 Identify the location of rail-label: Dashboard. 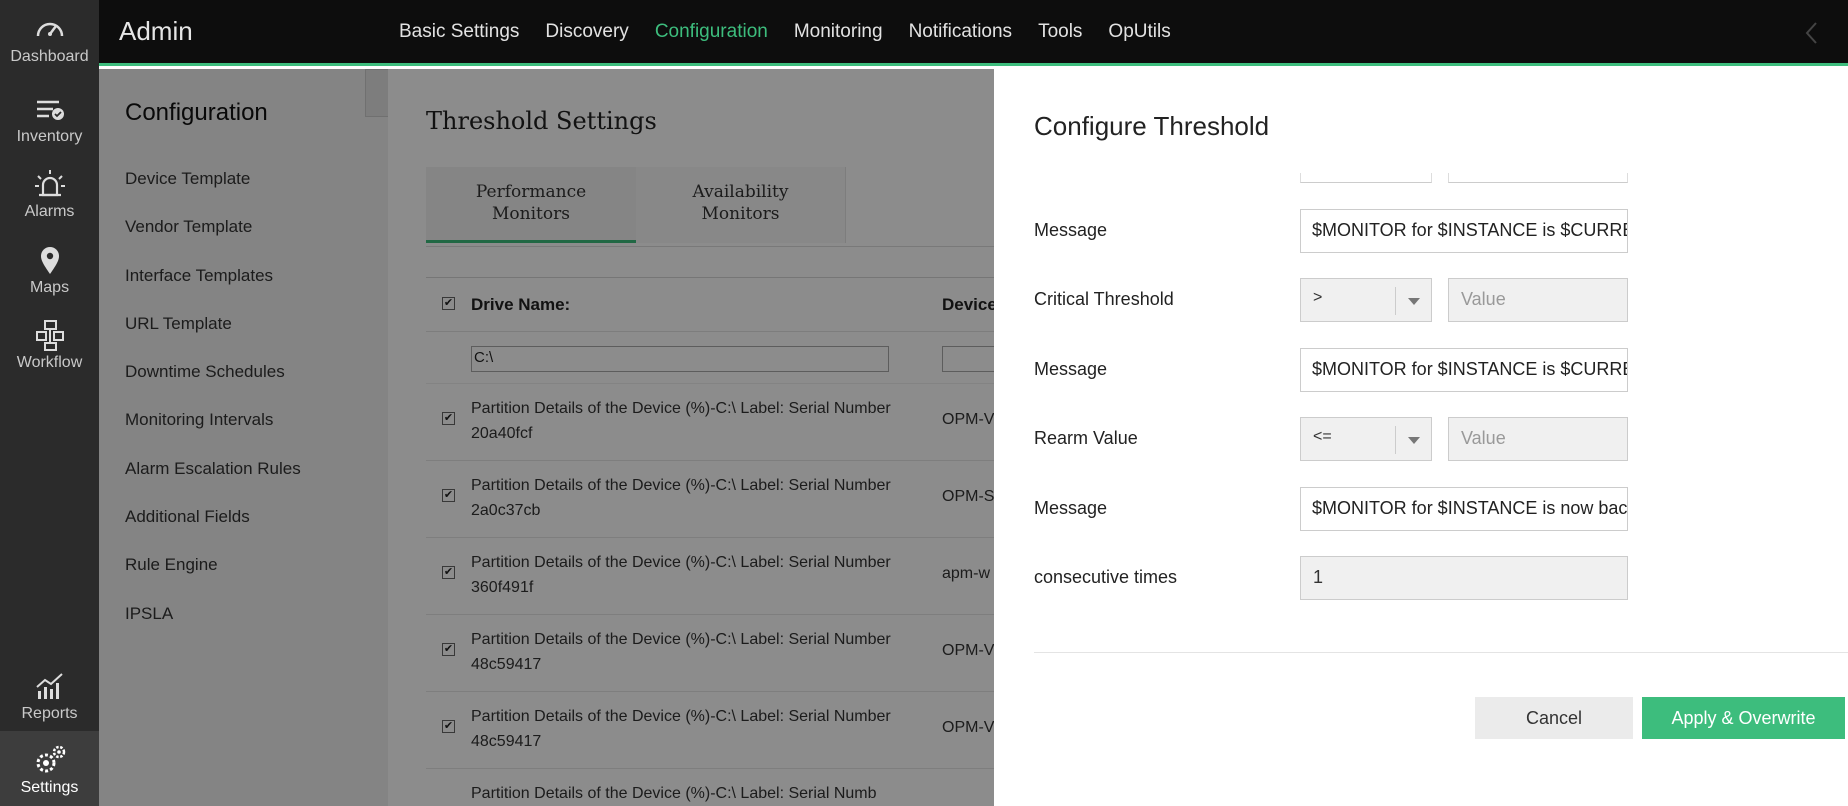
(49, 56).